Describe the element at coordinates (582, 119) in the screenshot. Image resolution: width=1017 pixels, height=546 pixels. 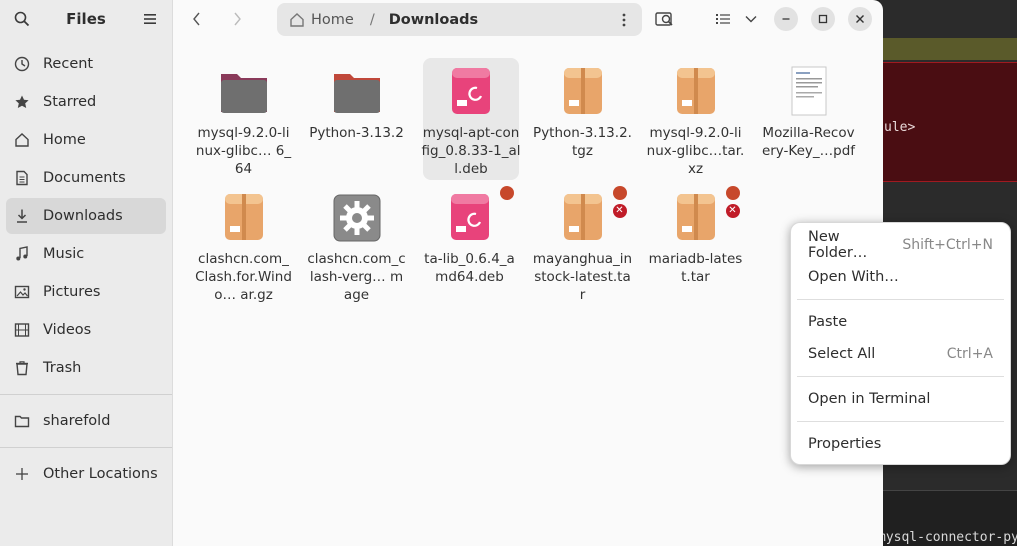
I see `file-item: Python-3.13.2.tgz` at that location.